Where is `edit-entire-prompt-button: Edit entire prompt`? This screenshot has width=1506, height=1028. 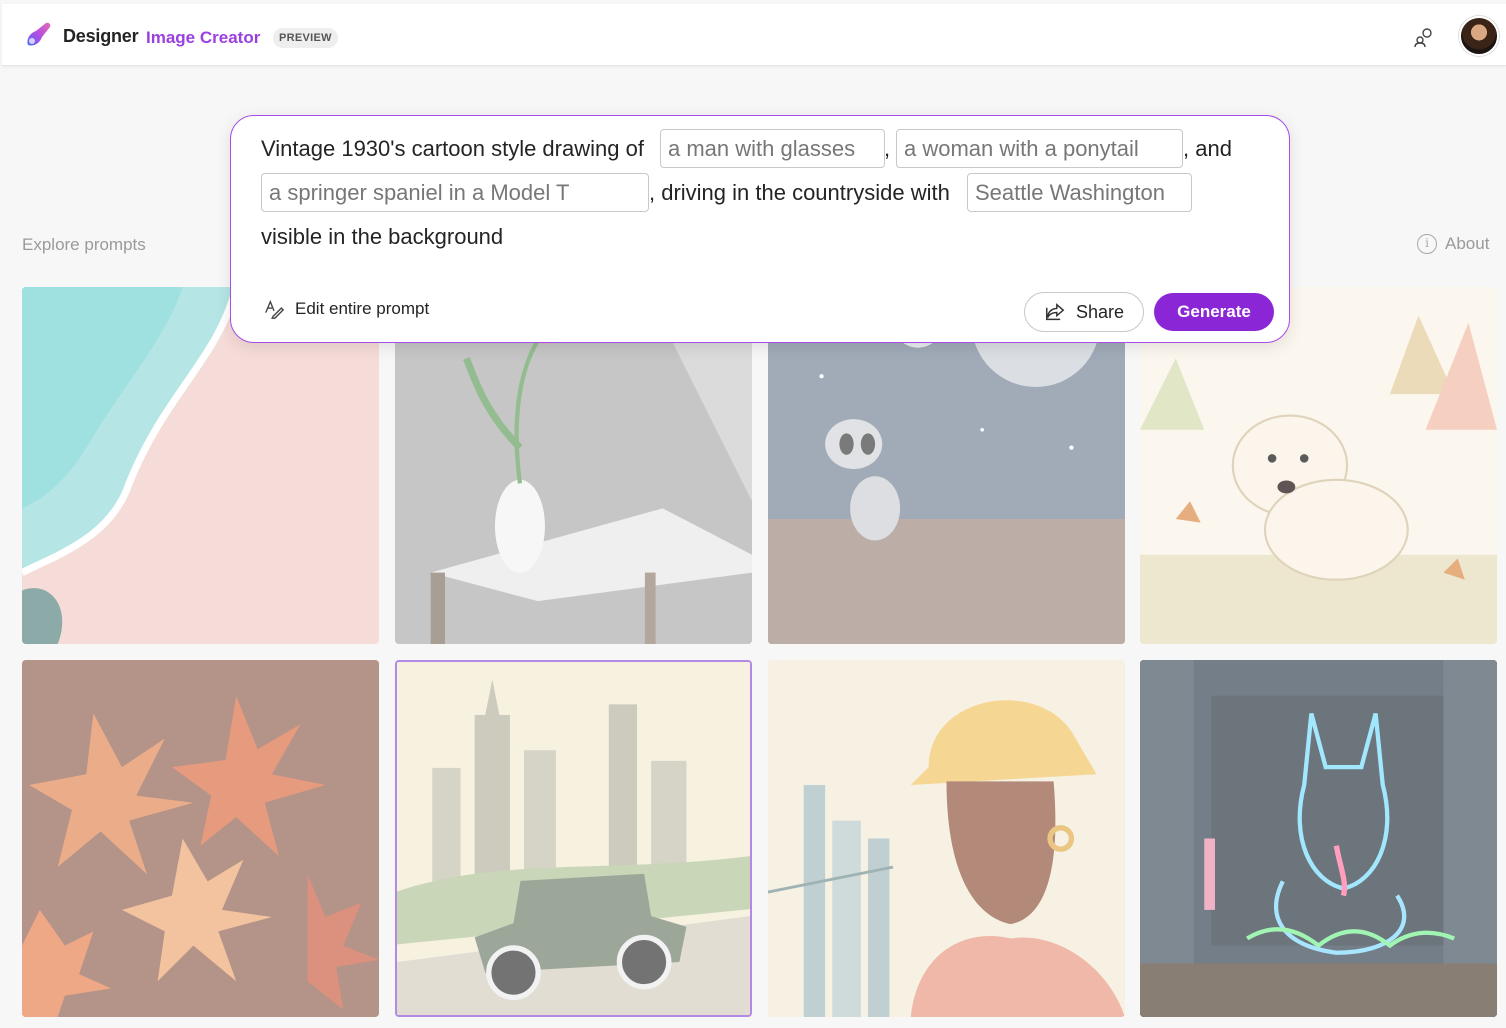
edit-entire-prompt-button: Edit entire prompt is located at coordinates (346, 309).